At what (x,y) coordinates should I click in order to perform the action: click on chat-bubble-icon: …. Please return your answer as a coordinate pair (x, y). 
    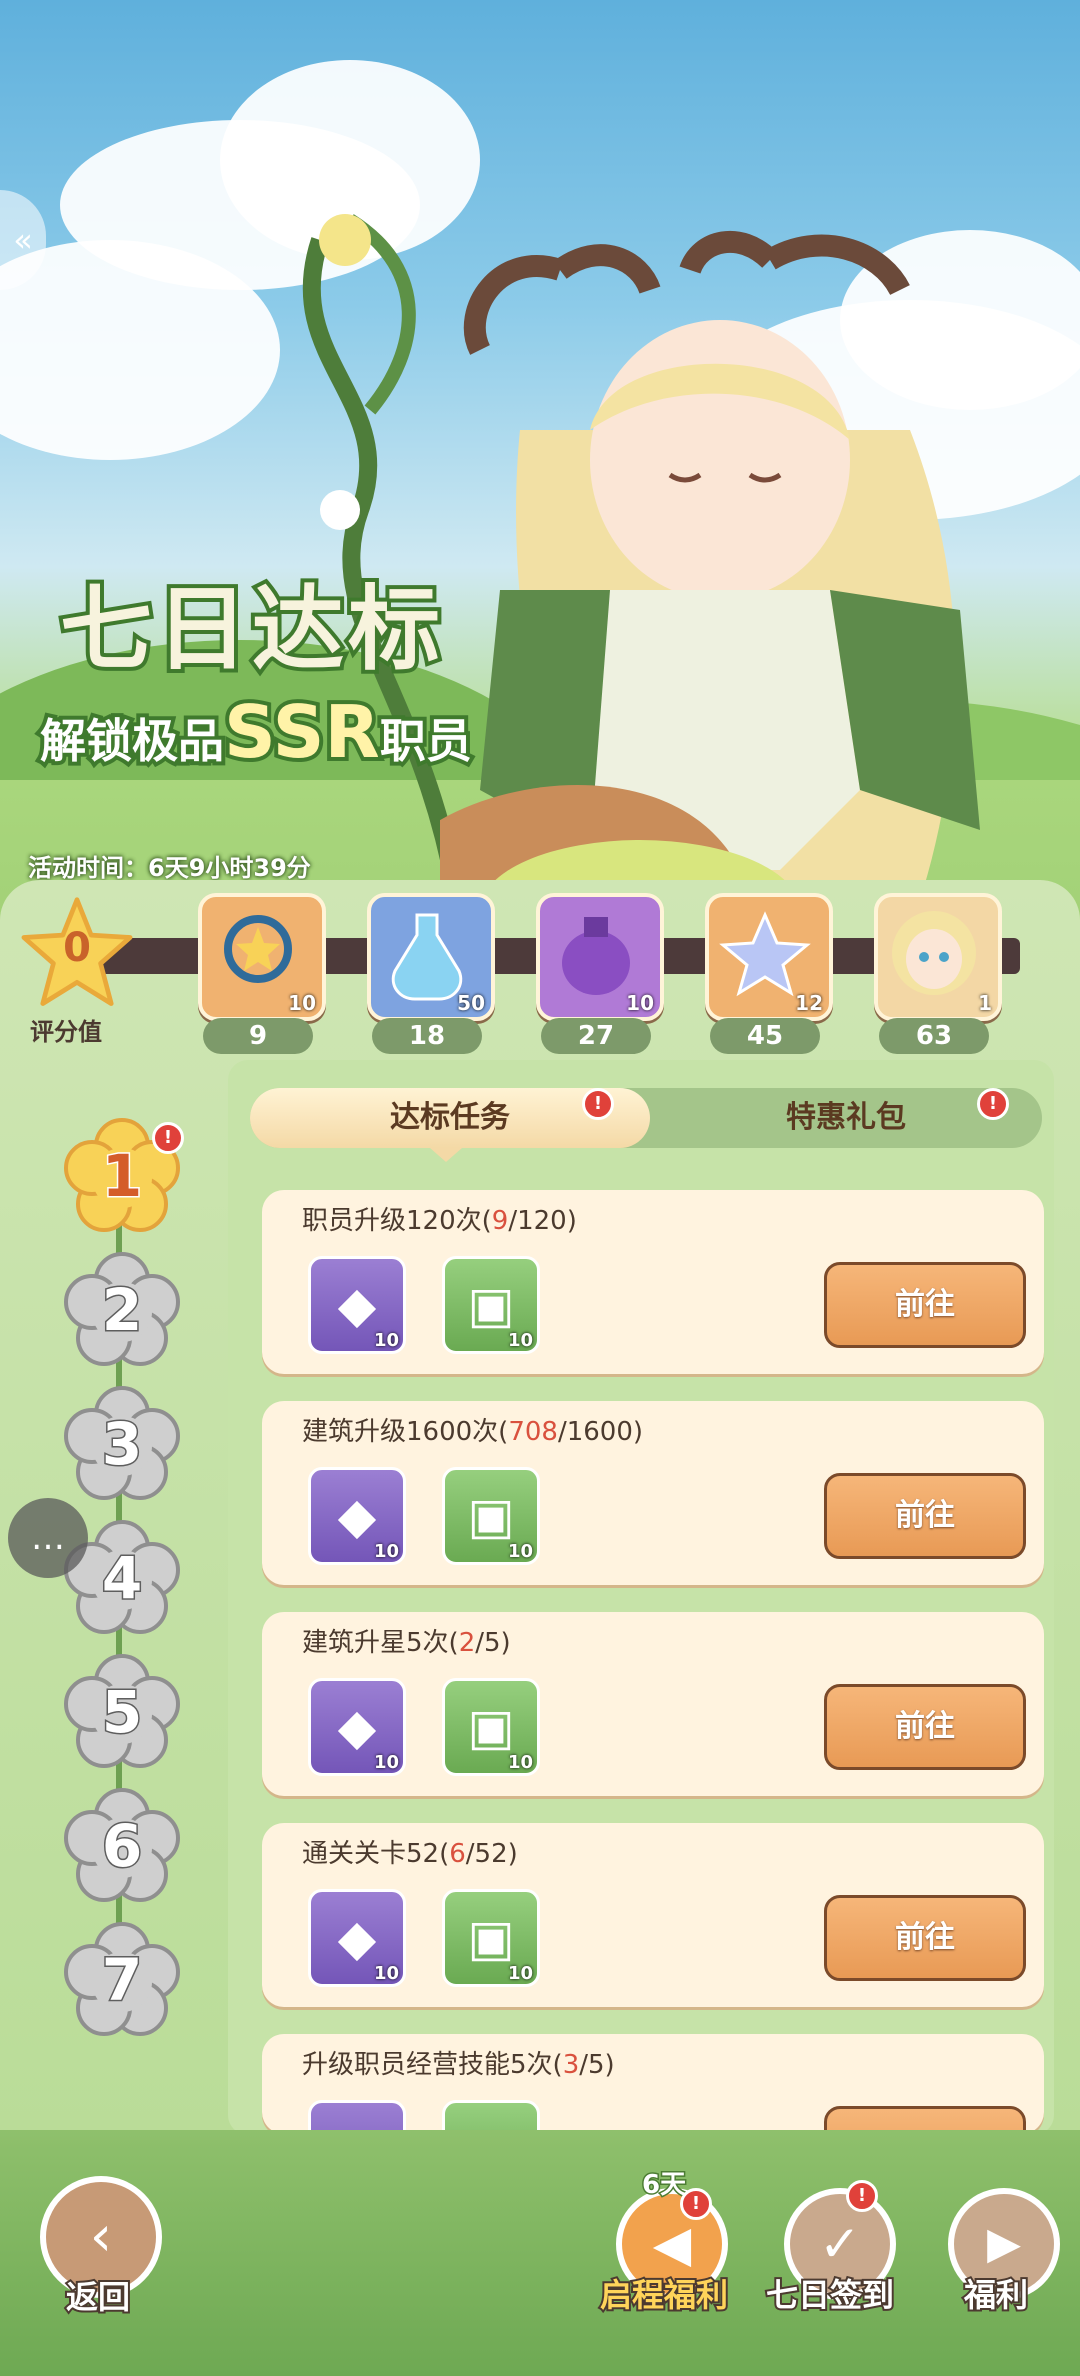
    Looking at the image, I should click on (48, 1538).